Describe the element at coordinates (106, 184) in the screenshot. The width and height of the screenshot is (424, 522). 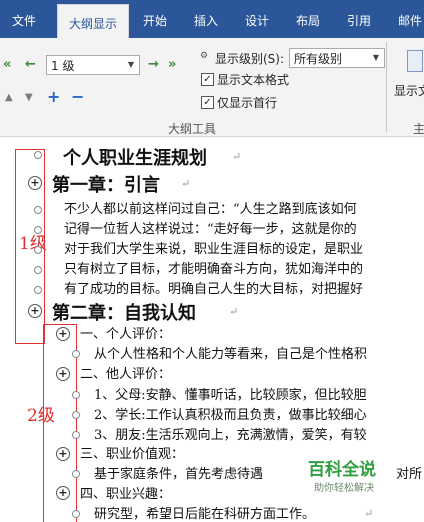
I see `chapter1-heading: 第一章：引言` at that location.